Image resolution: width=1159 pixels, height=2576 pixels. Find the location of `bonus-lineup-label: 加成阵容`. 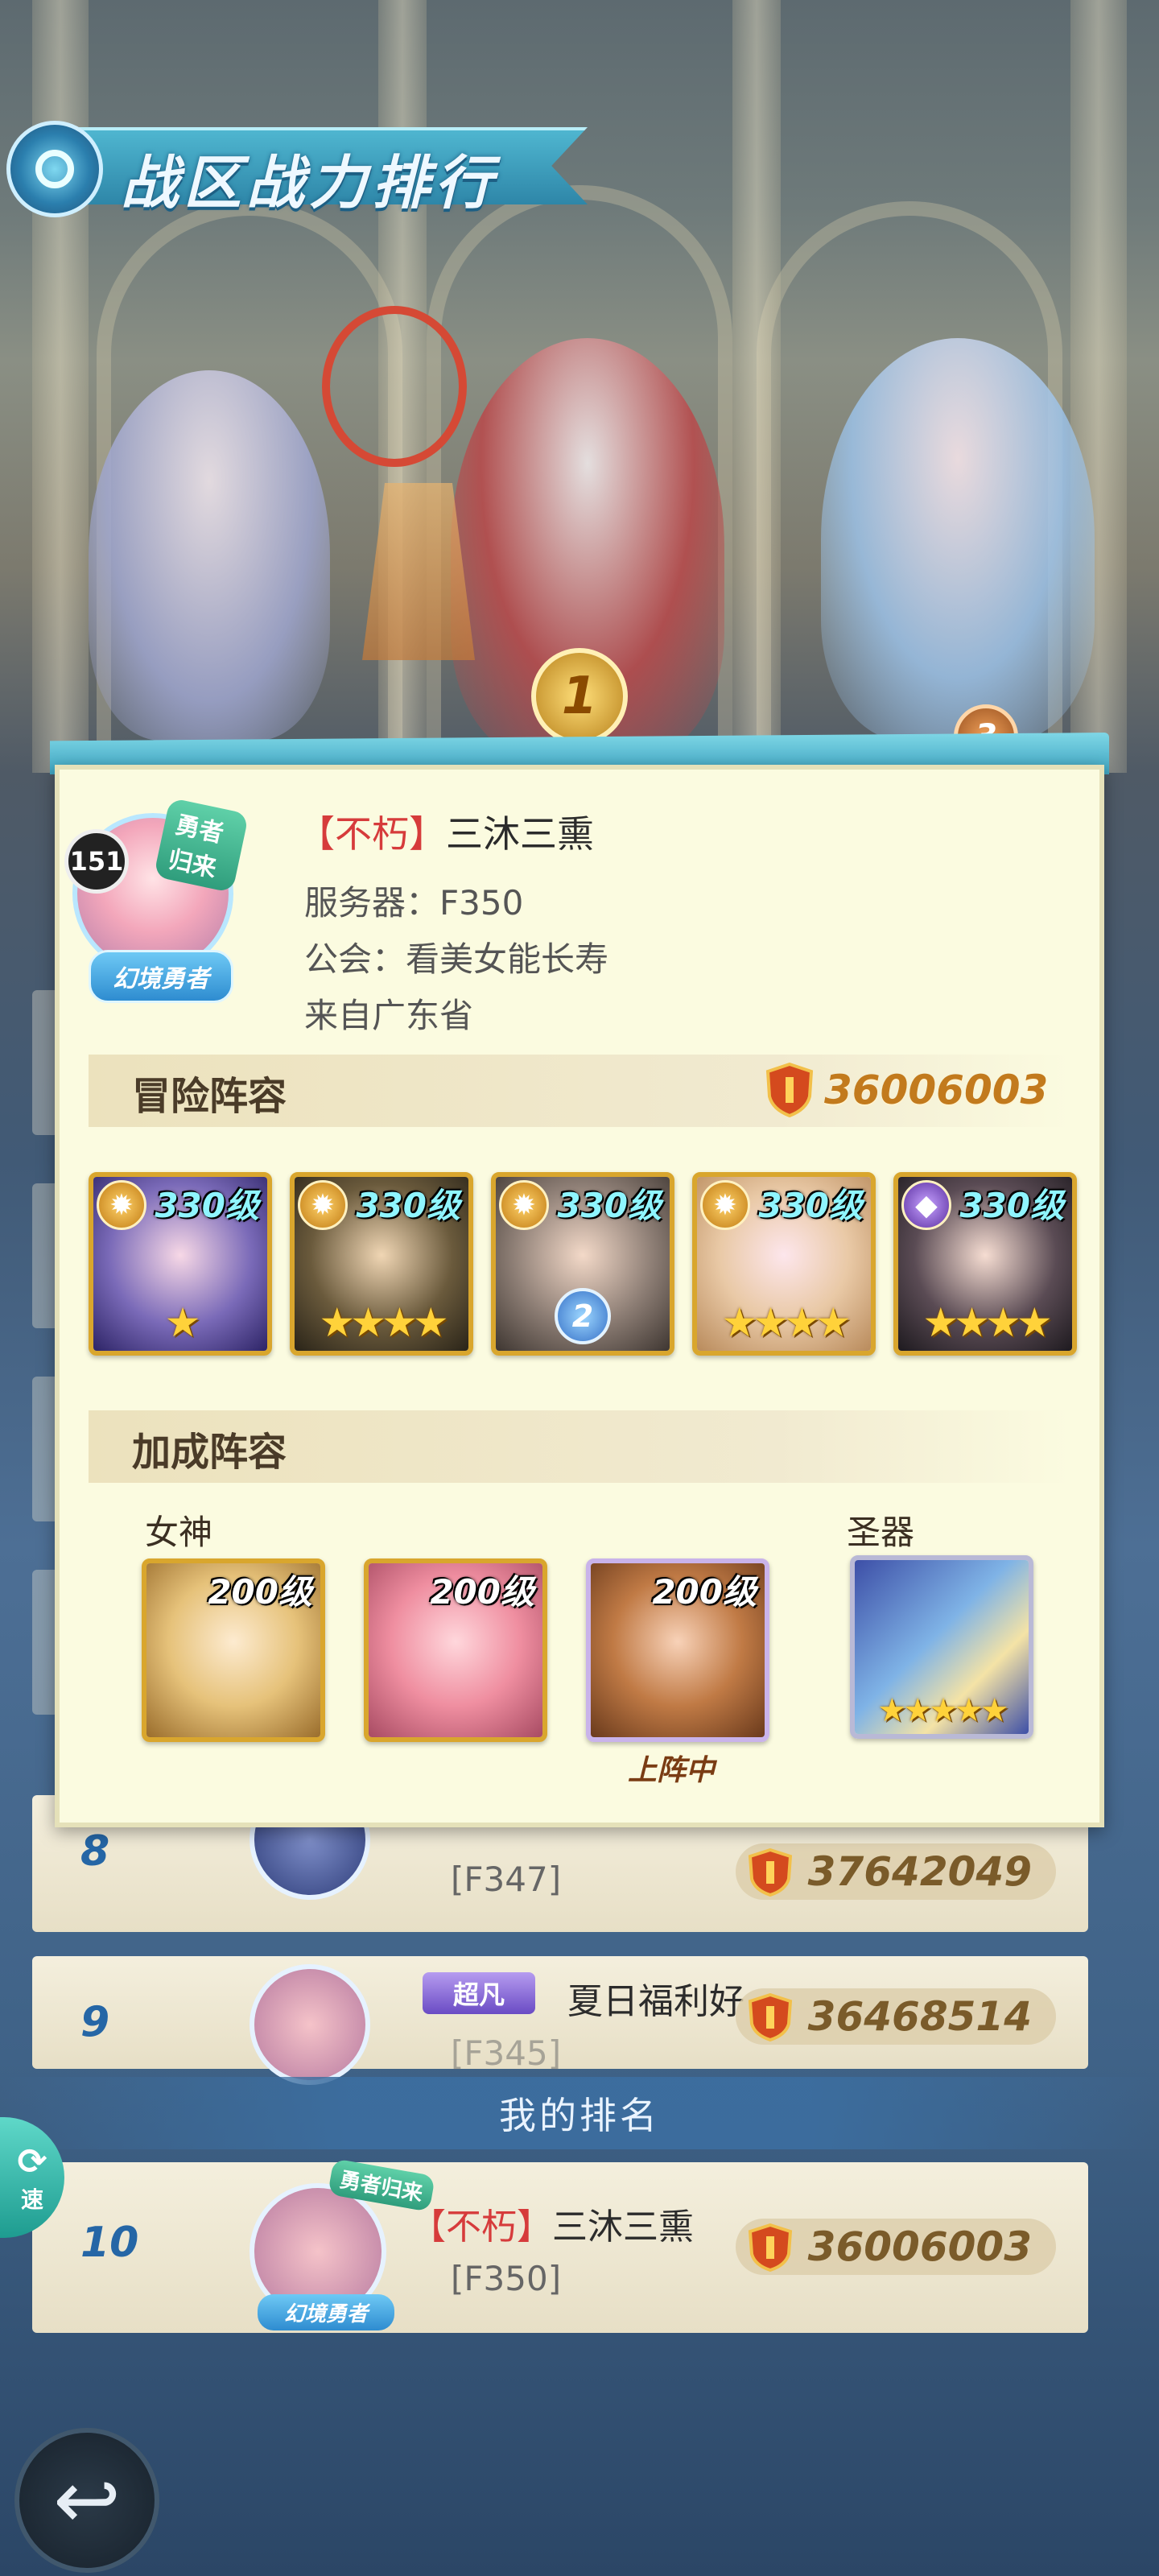

bonus-lineup-label: 加成阵容 is located at coordinates (210, 1452).